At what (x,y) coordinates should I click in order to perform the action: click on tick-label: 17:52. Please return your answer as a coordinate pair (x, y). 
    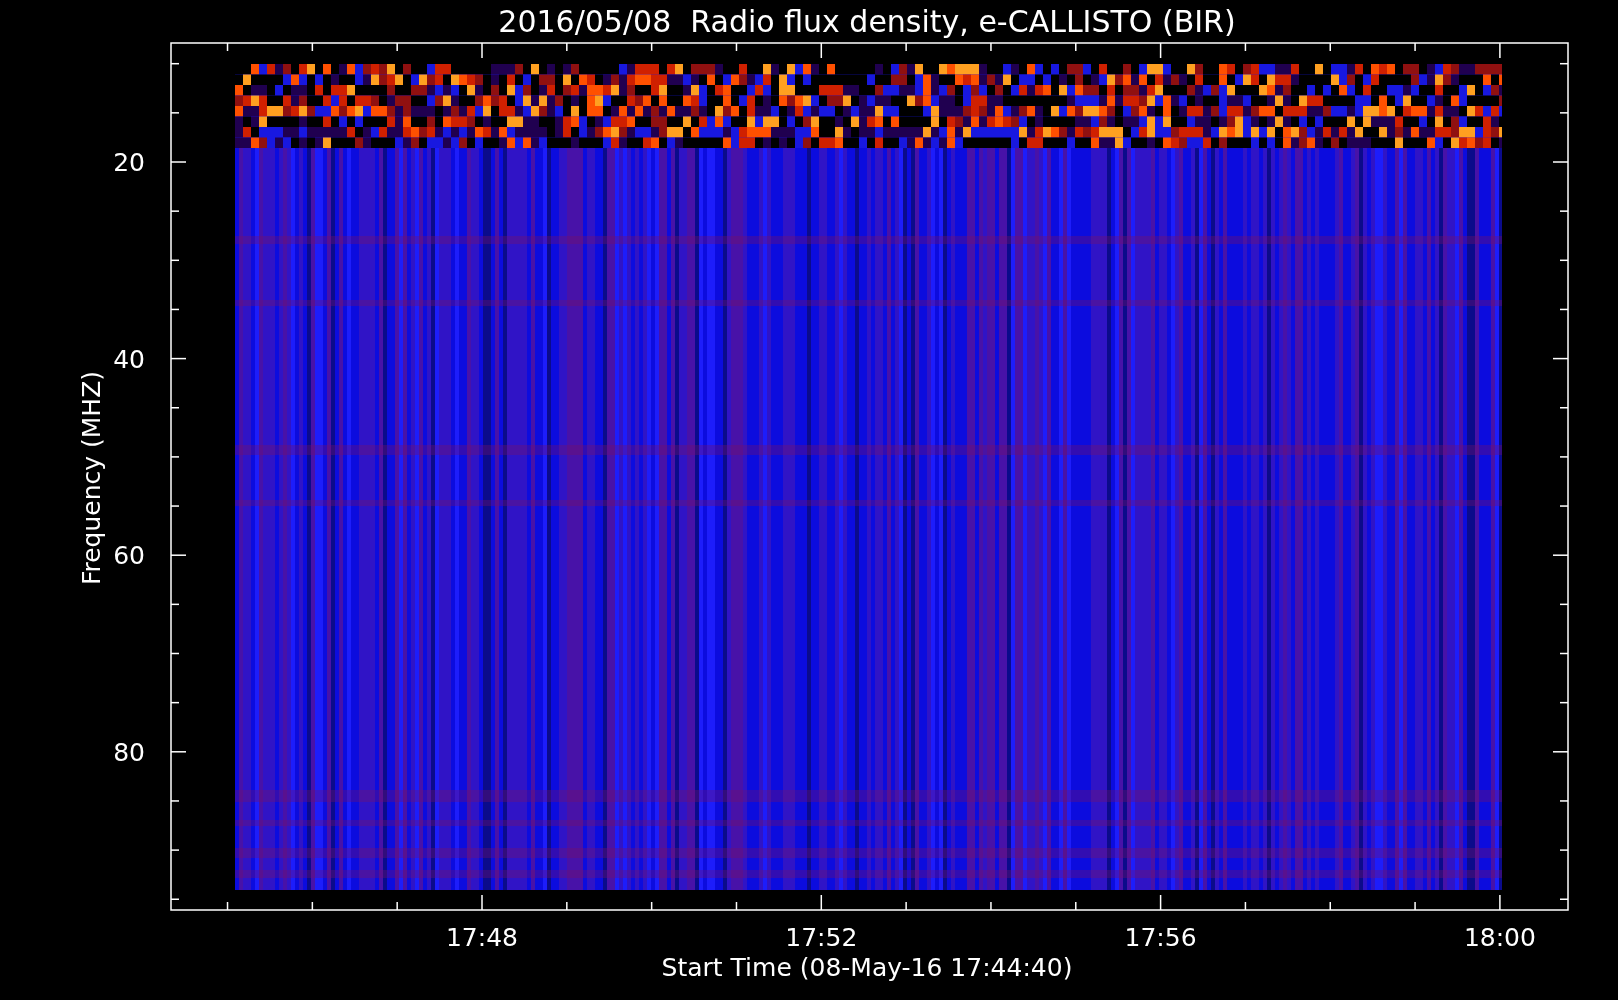
    Looking at the image, I should click on (821, 937).